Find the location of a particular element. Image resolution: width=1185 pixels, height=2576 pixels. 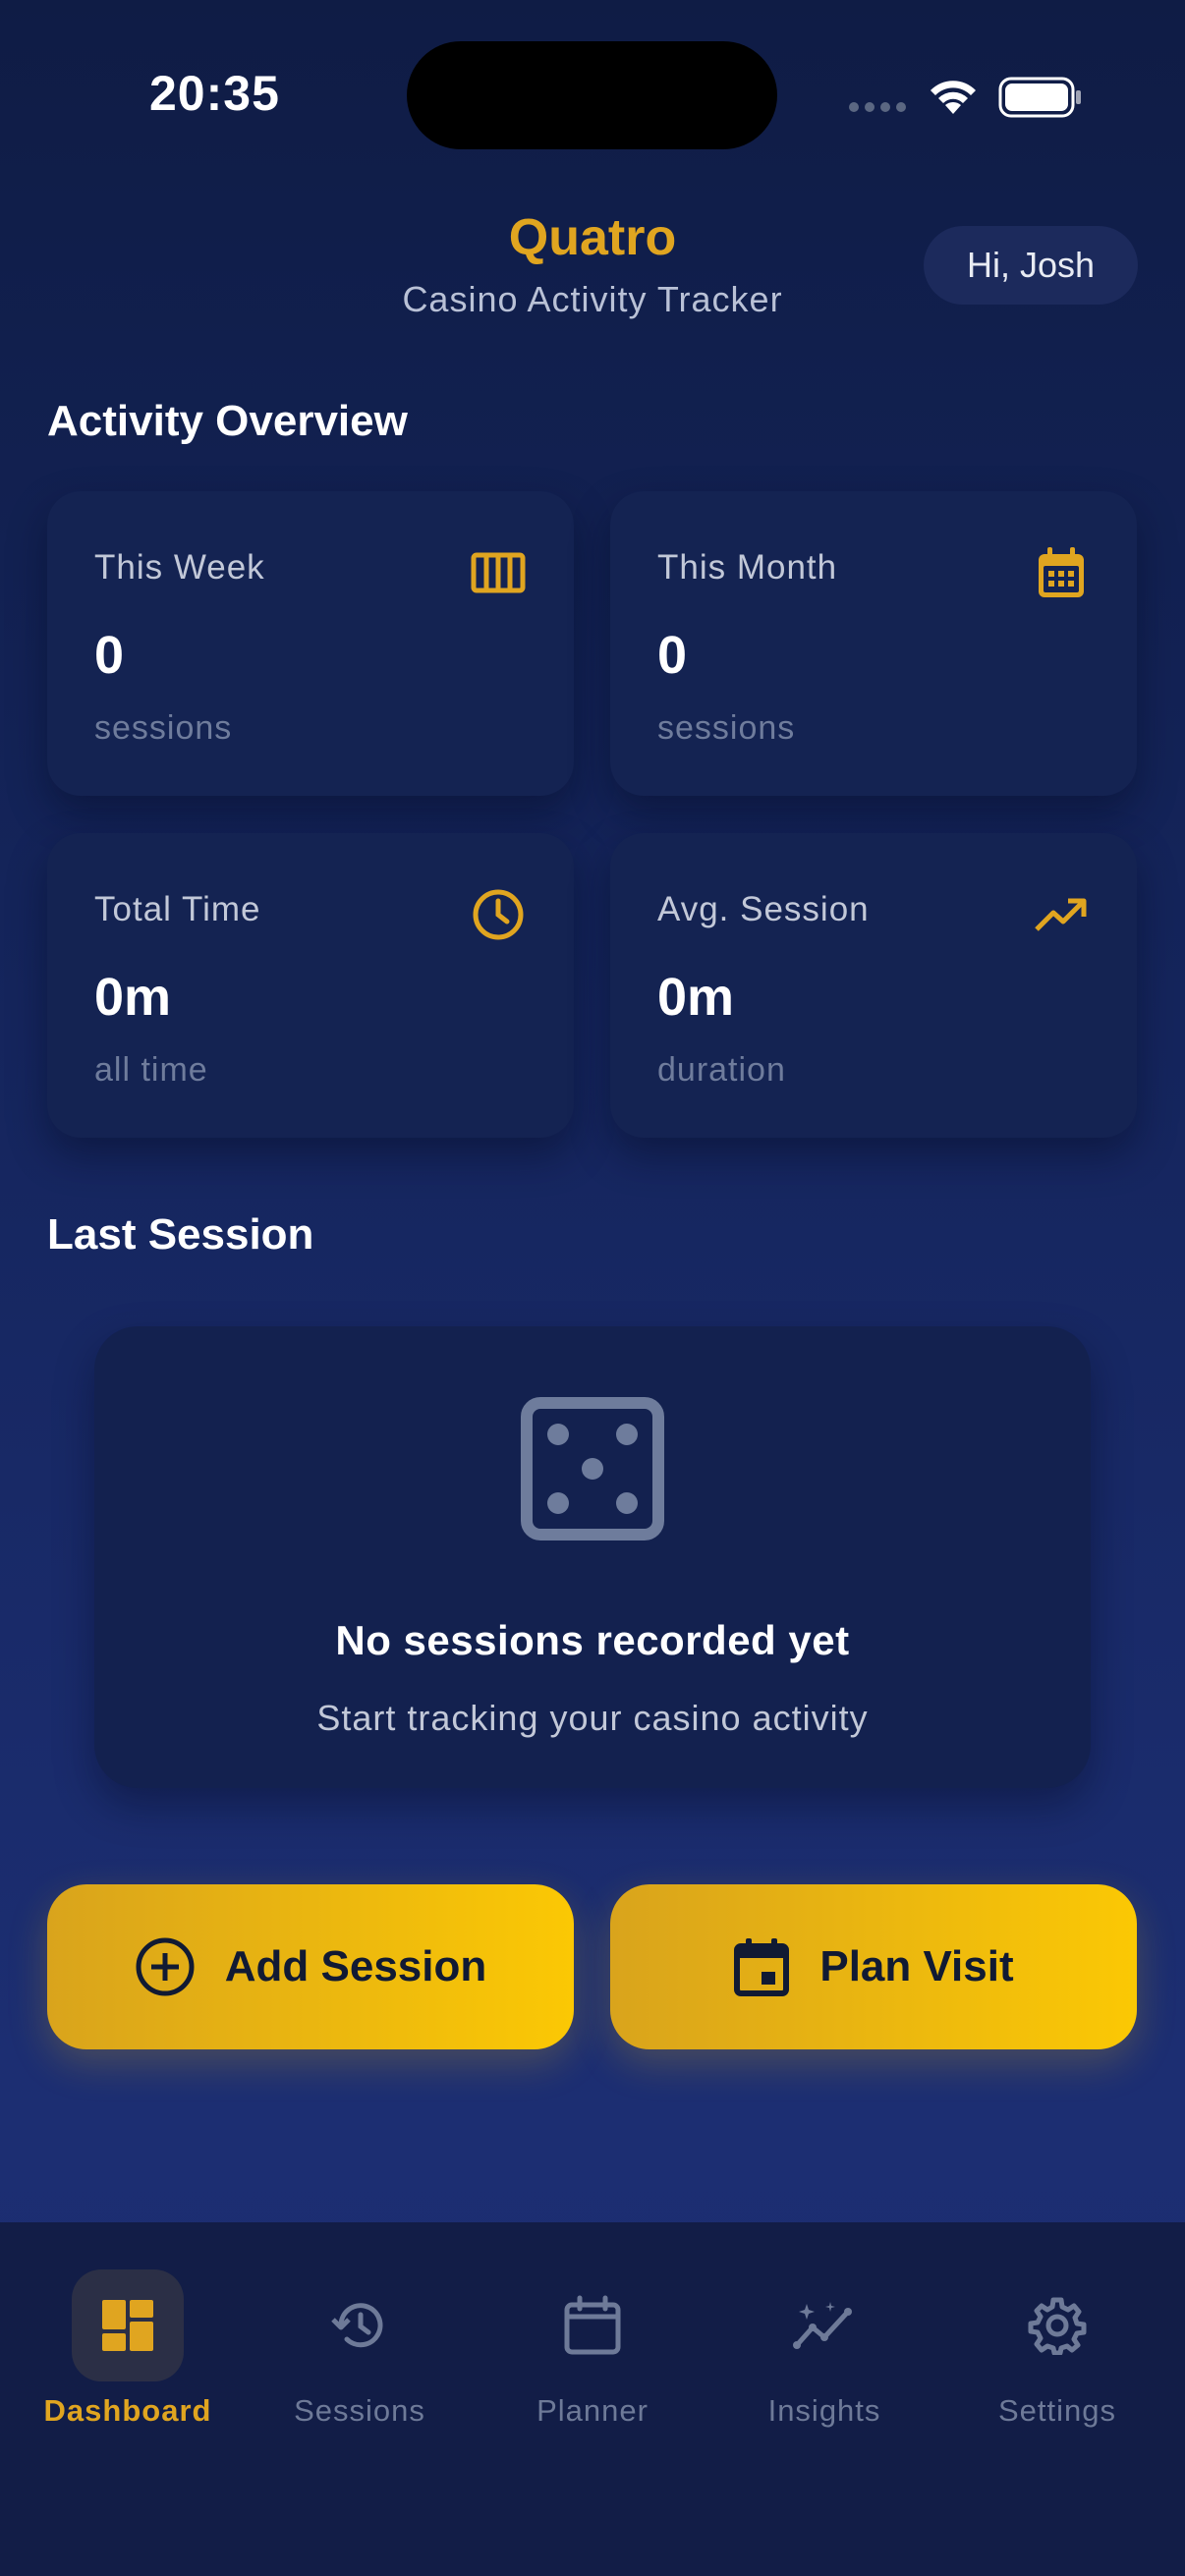

columns-icon is located at coordinates (499, 572).